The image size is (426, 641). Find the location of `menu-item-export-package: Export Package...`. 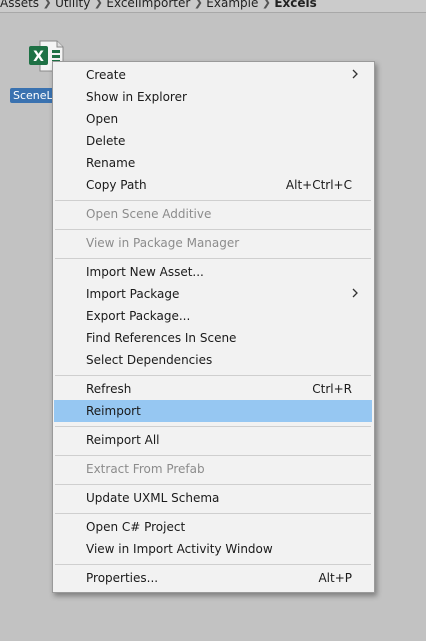

menu-item-export-package: Export Package... is located at coordinates (213, 316).